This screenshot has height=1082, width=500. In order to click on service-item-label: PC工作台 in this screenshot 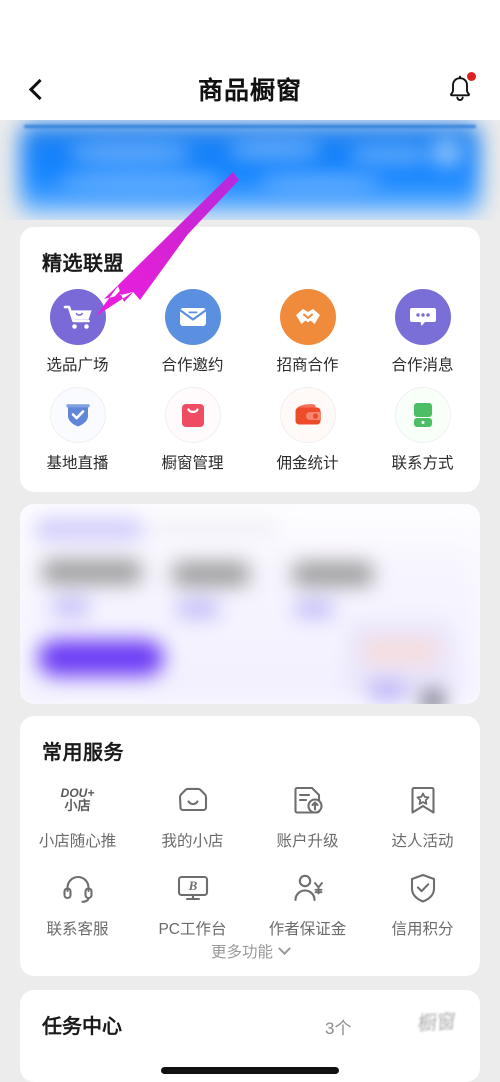, I will do `click(192, 929)`.